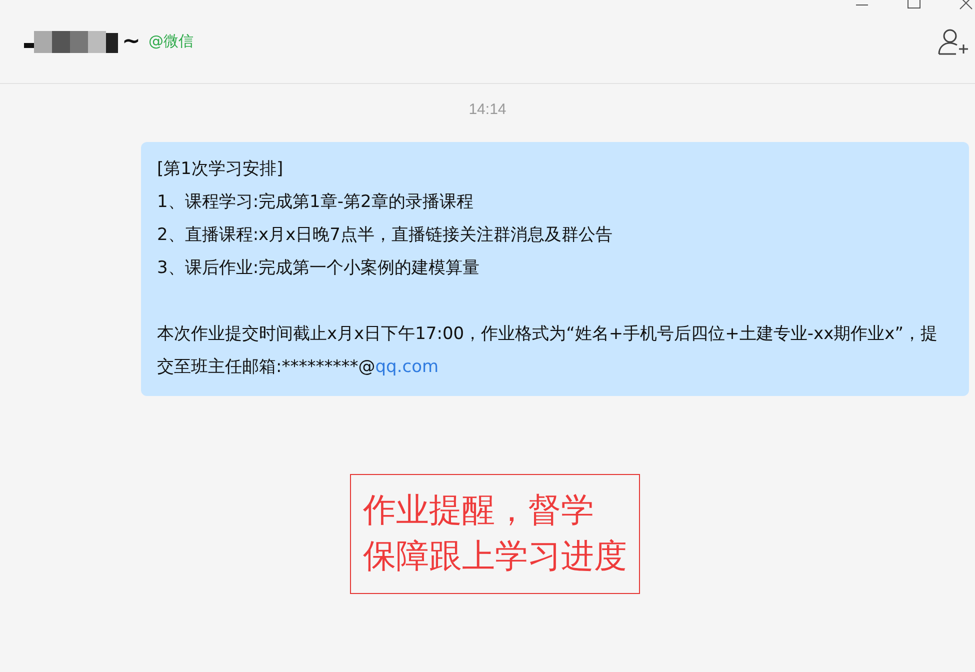 The width and height of the screenshot is (975, 672). Describe the element at coordinates (319, 268) in the screenshot. I see `message-line: 3、课后作业:完成第一个小案例的建模算量` at that location.